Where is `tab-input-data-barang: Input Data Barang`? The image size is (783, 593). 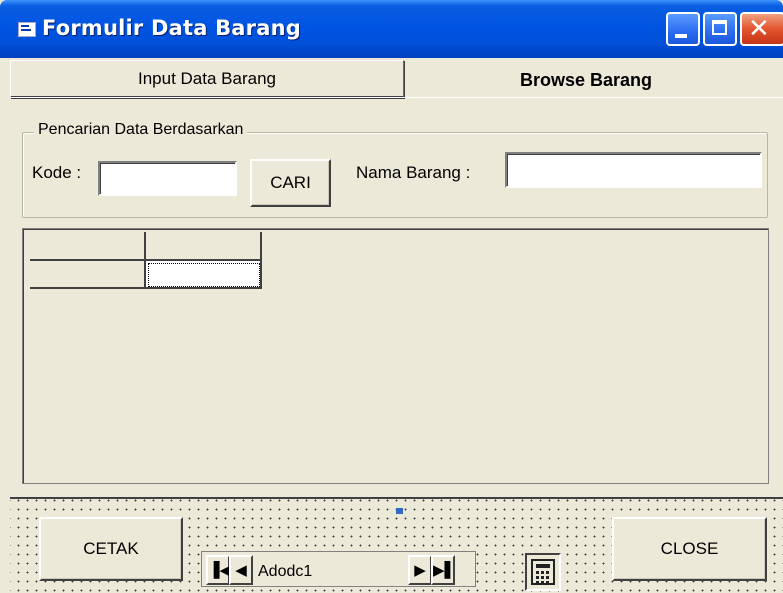 tab-input-data-barang: Input Data Barang is located at coordinates (207, 79).